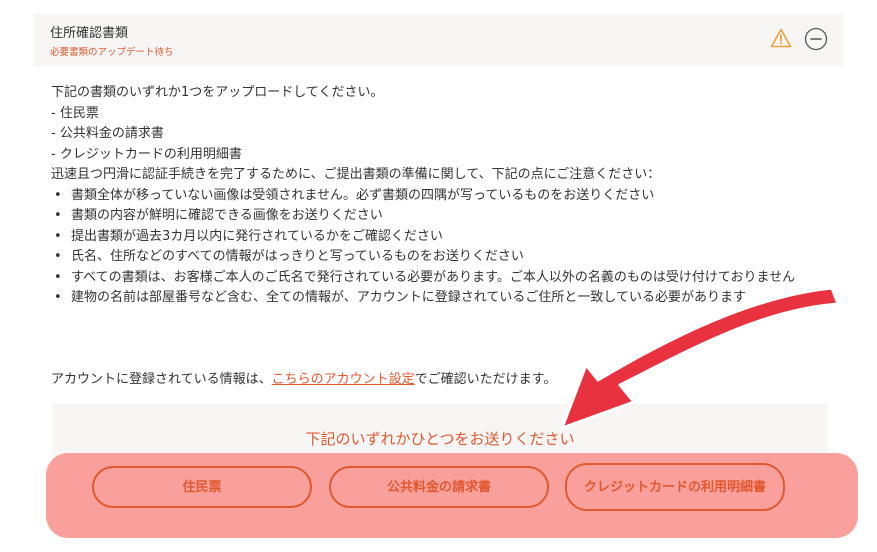  I want to click on note-item: 提出書類が過去3カ月以内に発行されているかをご確認ください, so click(446, 237).